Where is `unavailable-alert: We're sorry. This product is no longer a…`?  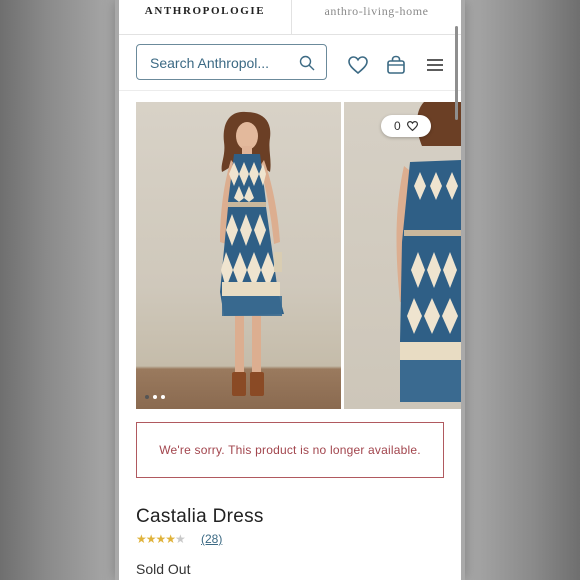 unavailable-alert: We're sorry. This product is no longer a… is located at coordinates (290, 450).